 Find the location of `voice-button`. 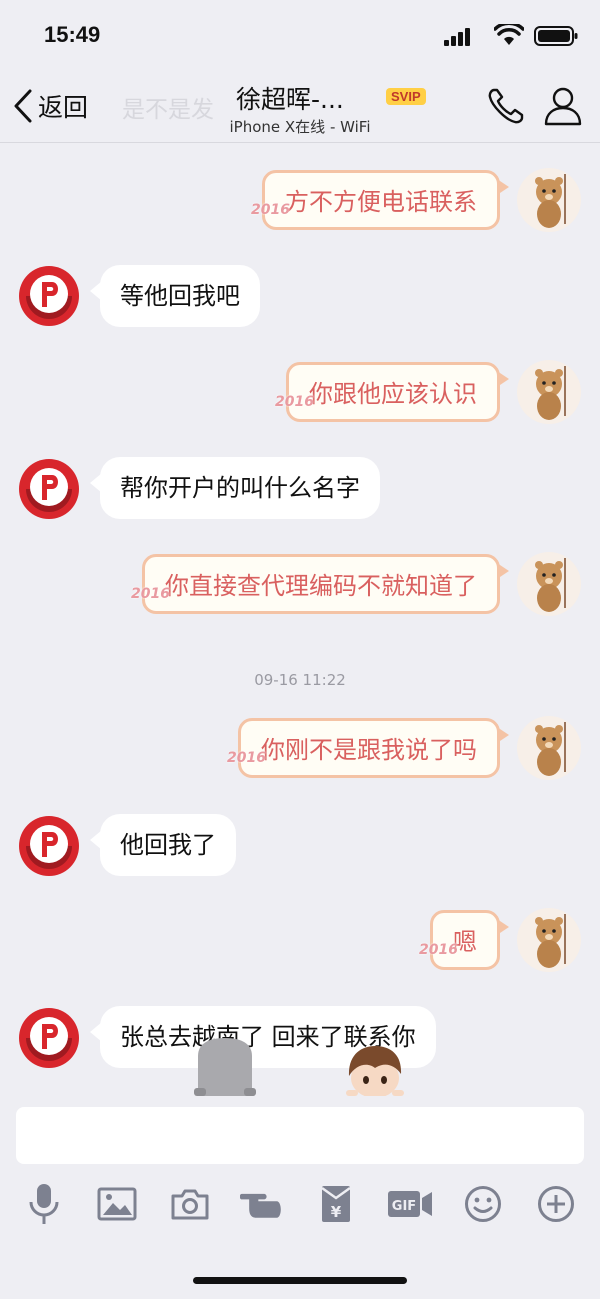

voice-button is located at coordinates (44, 1204).